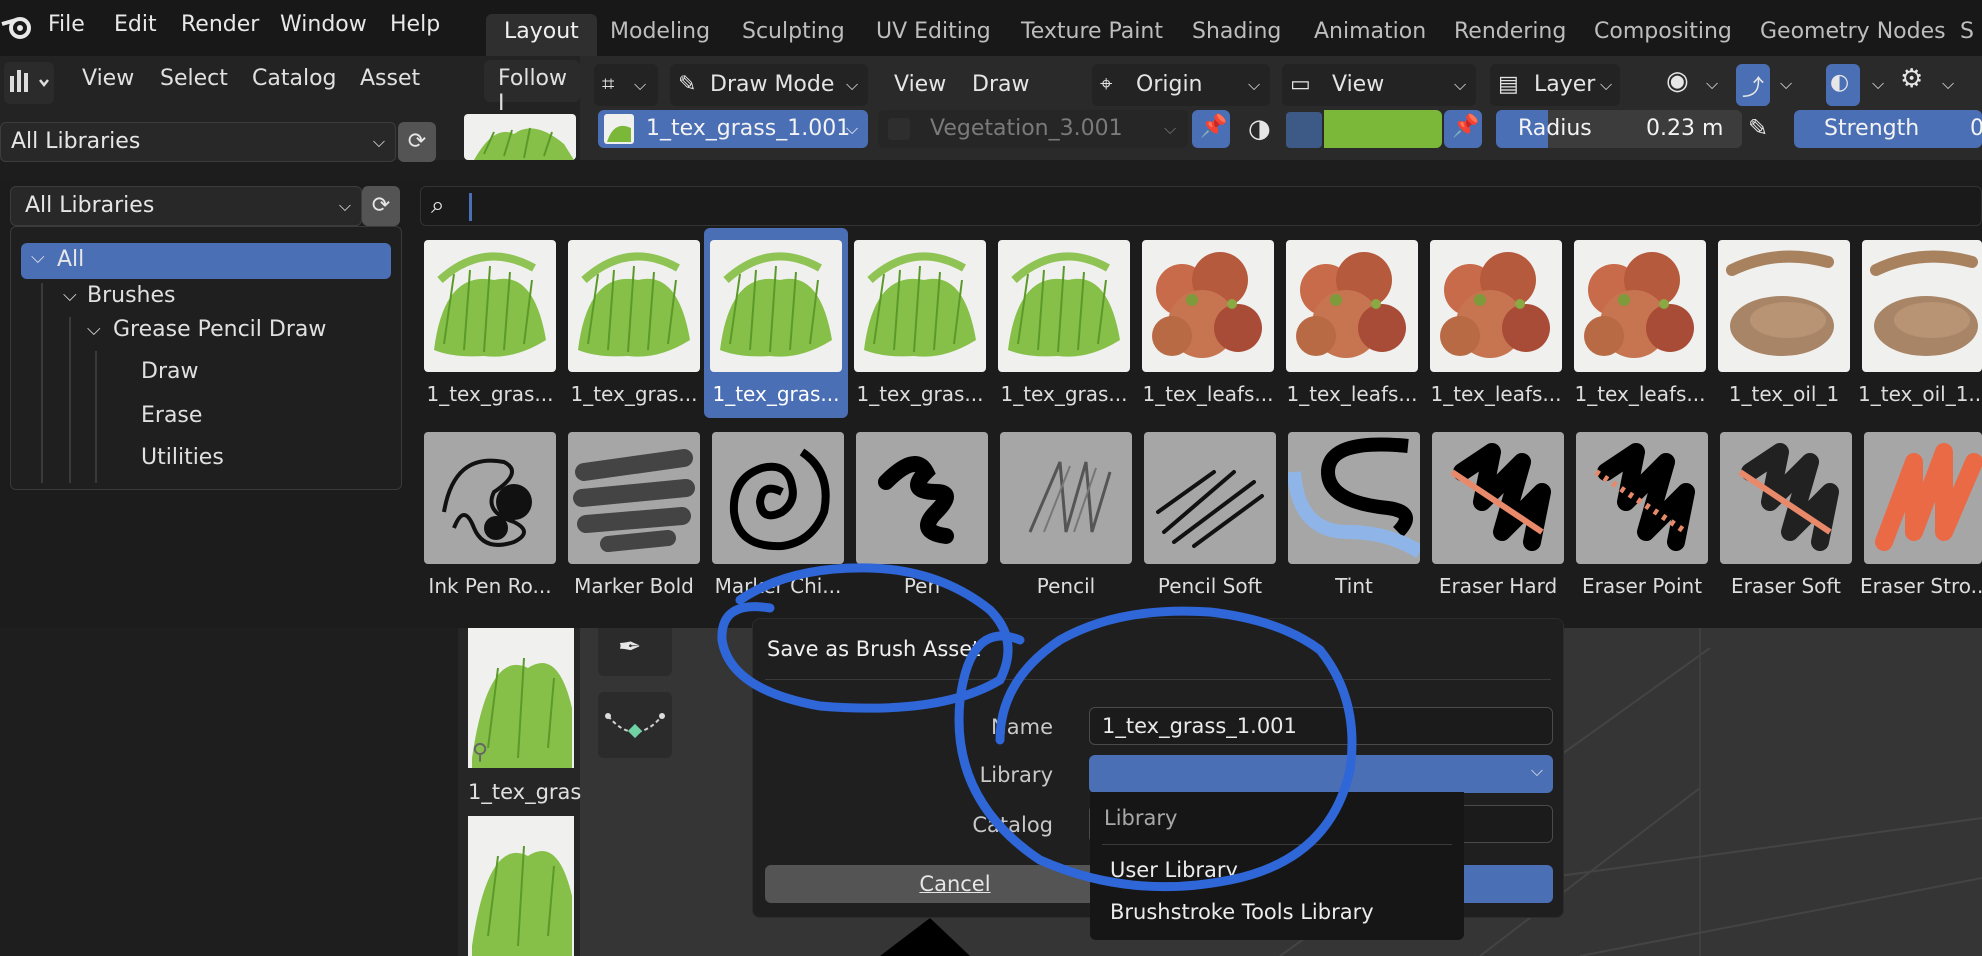 This screenshot has height=956, width=1982. I want to click on mode-dropdown: ✎ Draw Mode ⌵, so click(769, 85).